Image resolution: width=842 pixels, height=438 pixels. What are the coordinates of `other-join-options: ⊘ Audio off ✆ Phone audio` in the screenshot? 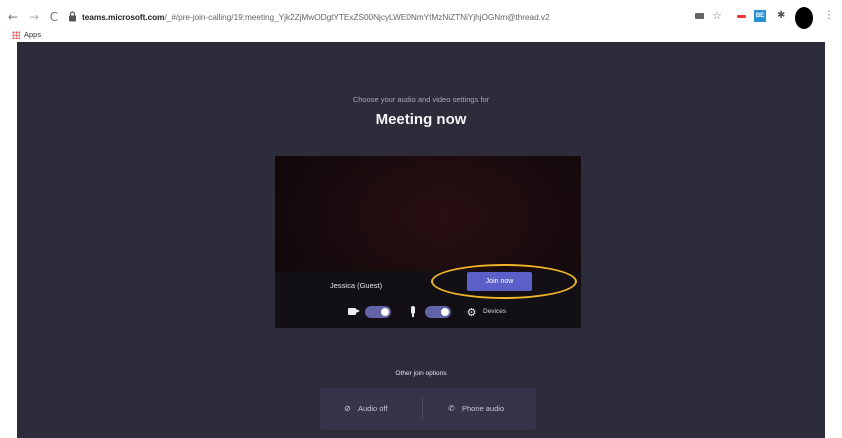 It's located at (428, 409).